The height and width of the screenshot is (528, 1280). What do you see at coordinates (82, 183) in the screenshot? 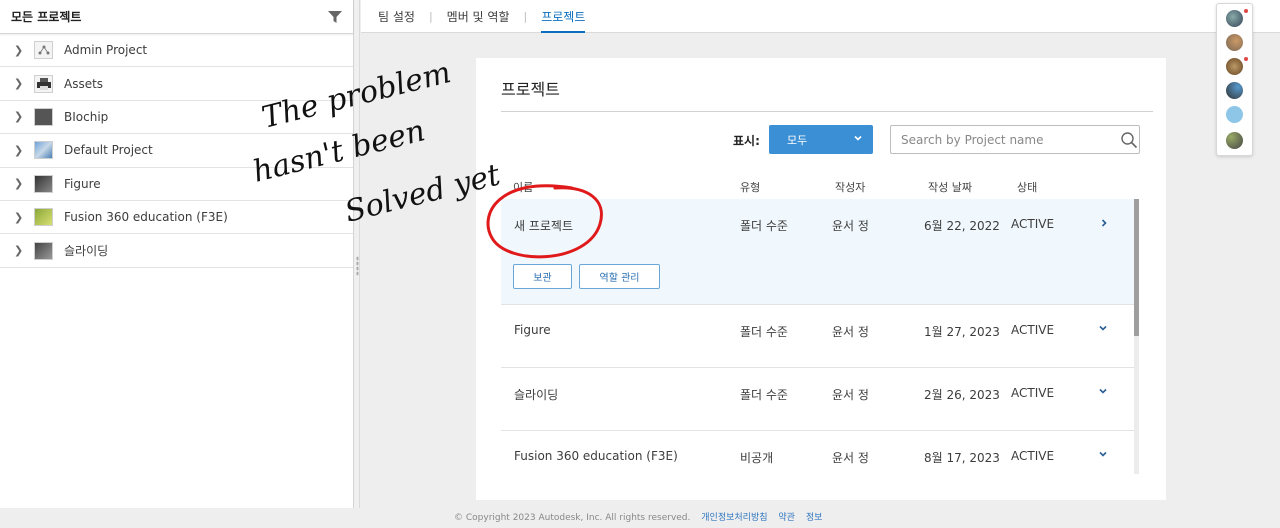
I see `sidebar-item-label: Figure` at bounding box center [82, 183].